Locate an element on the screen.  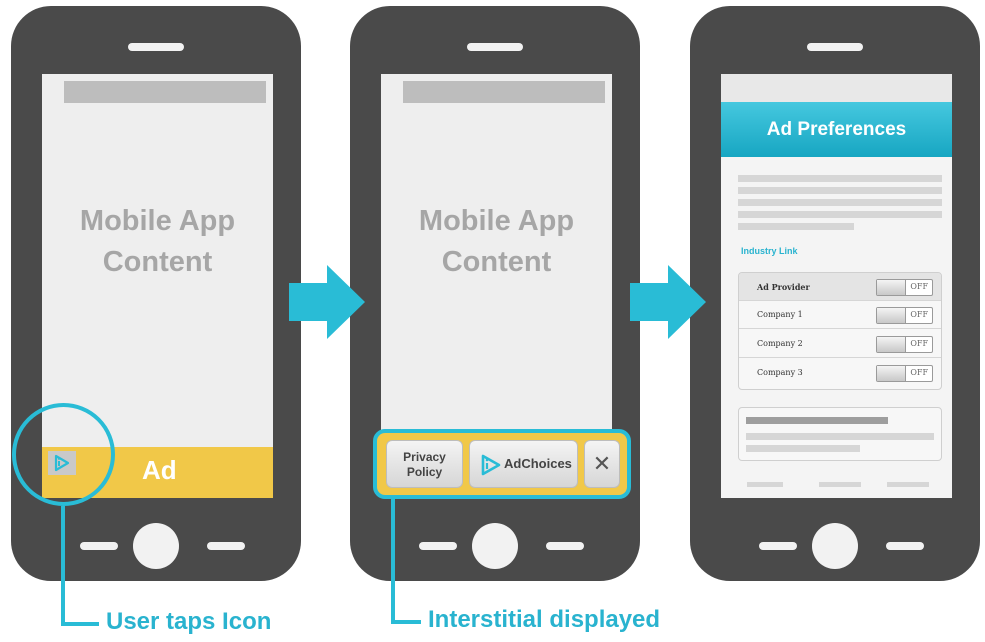
list-item: Company 2 OFF is located at coordinates (840, 344).